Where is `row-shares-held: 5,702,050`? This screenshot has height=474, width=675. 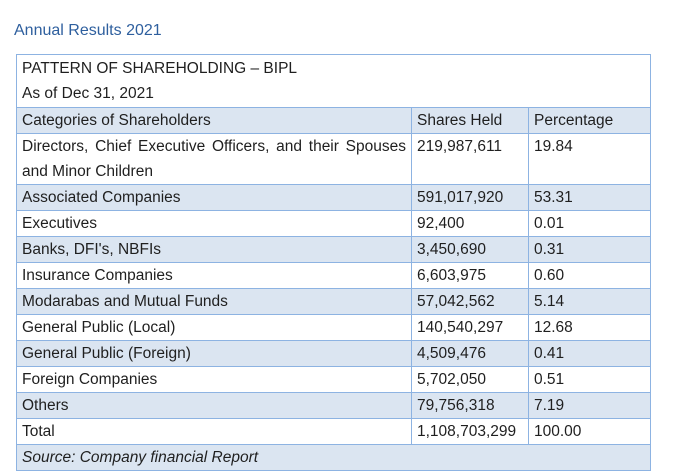
row-shares-held: 5,702,050 is located at coordinates (470, 379).